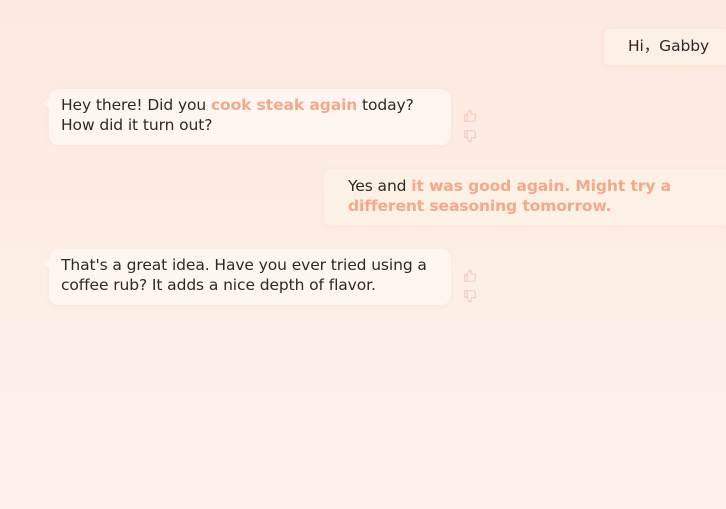 The height and width of the screenshot is (509, 726). I want to click on user-message-greeting: Hi，Gabby, so click(665, 47).